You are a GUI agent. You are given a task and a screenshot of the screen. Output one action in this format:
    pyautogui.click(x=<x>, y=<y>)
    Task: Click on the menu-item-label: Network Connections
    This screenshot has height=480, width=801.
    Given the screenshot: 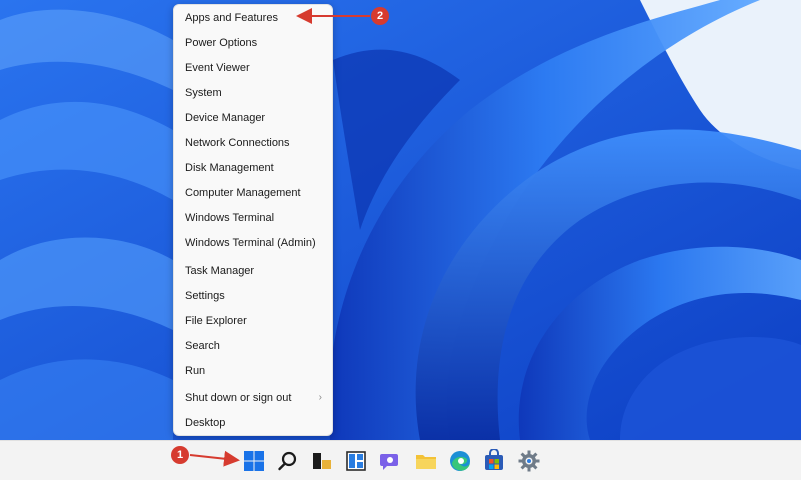 What is the action you would take?
    pyautogui.click(x=237, y=143)
    